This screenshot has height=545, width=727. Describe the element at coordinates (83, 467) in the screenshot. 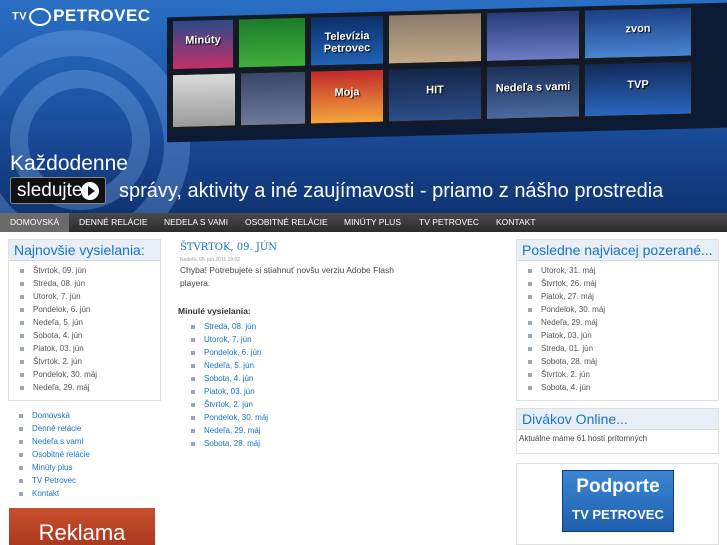

I see `side-menu-item-minuty-plus: Minúty plus` at that location.